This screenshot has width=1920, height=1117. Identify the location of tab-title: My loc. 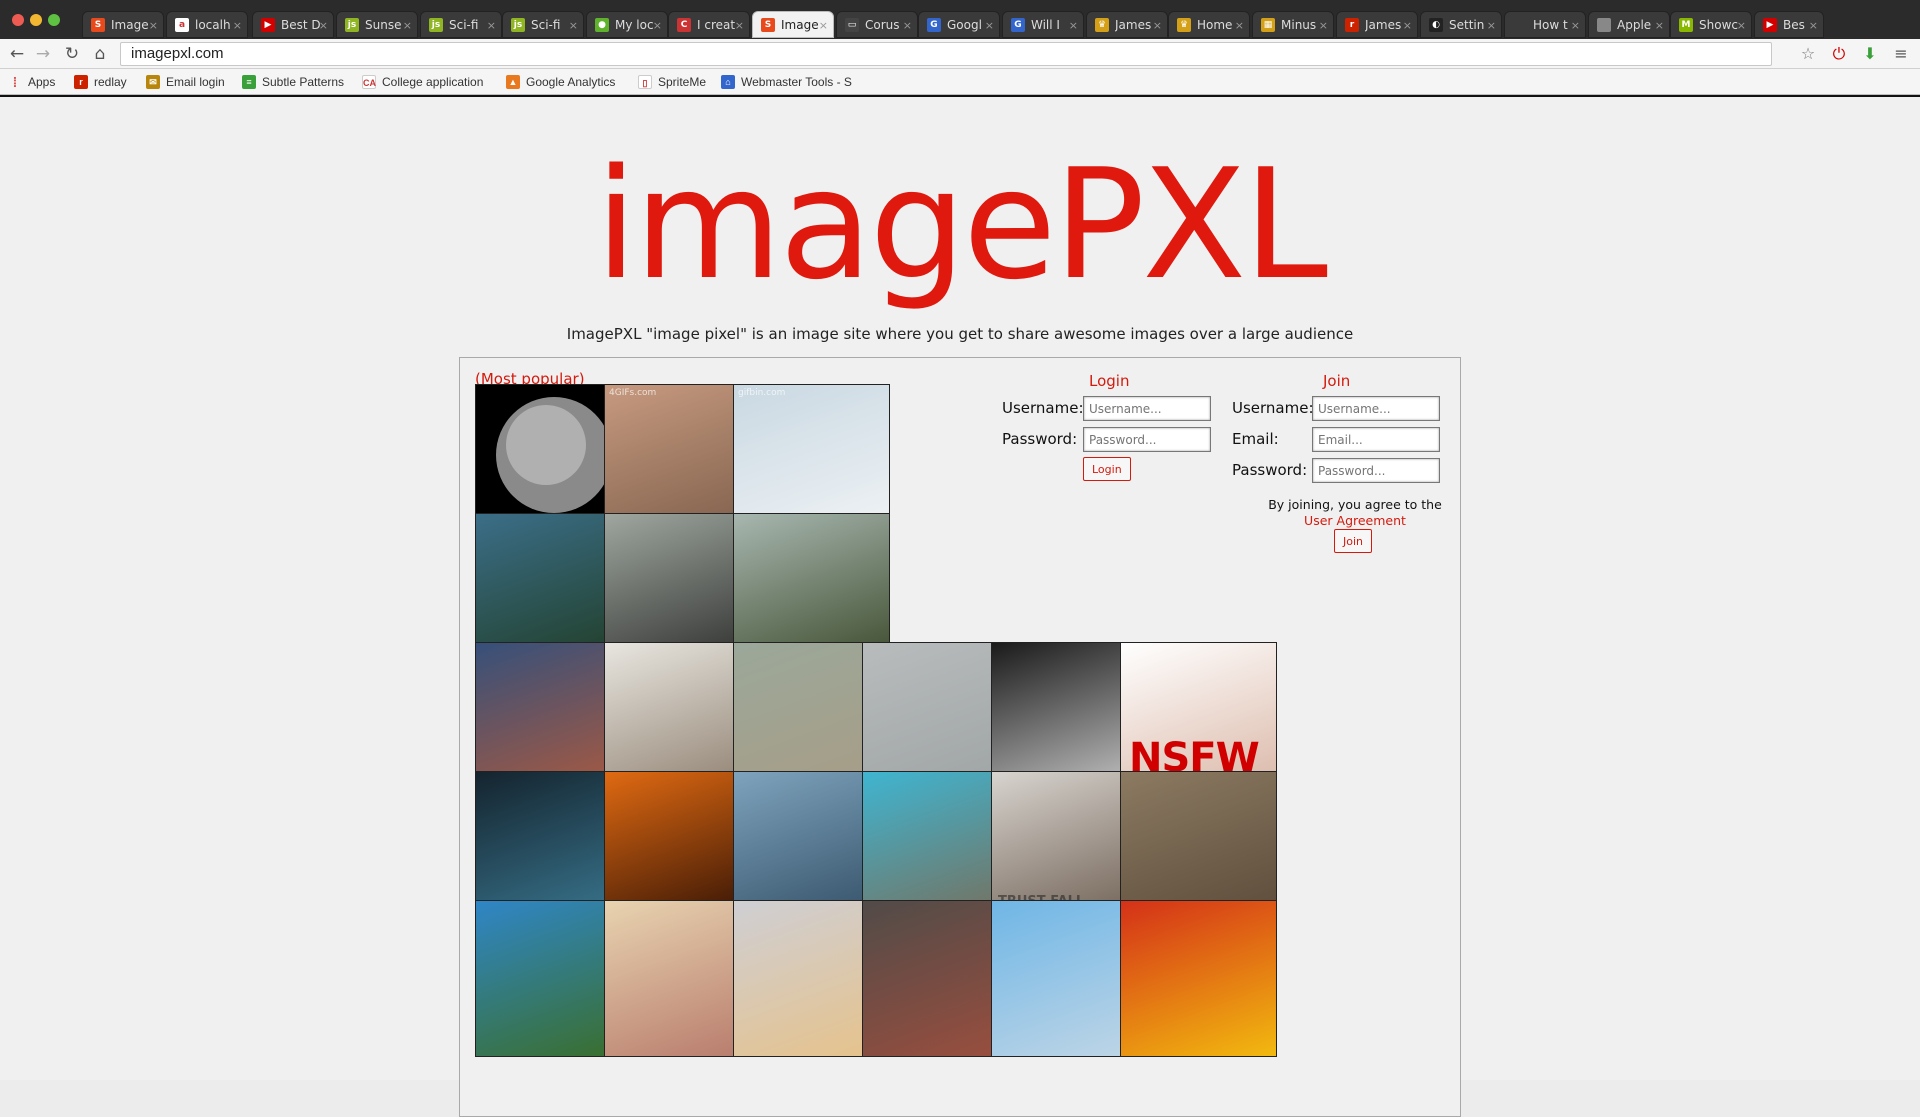
(634, 25).